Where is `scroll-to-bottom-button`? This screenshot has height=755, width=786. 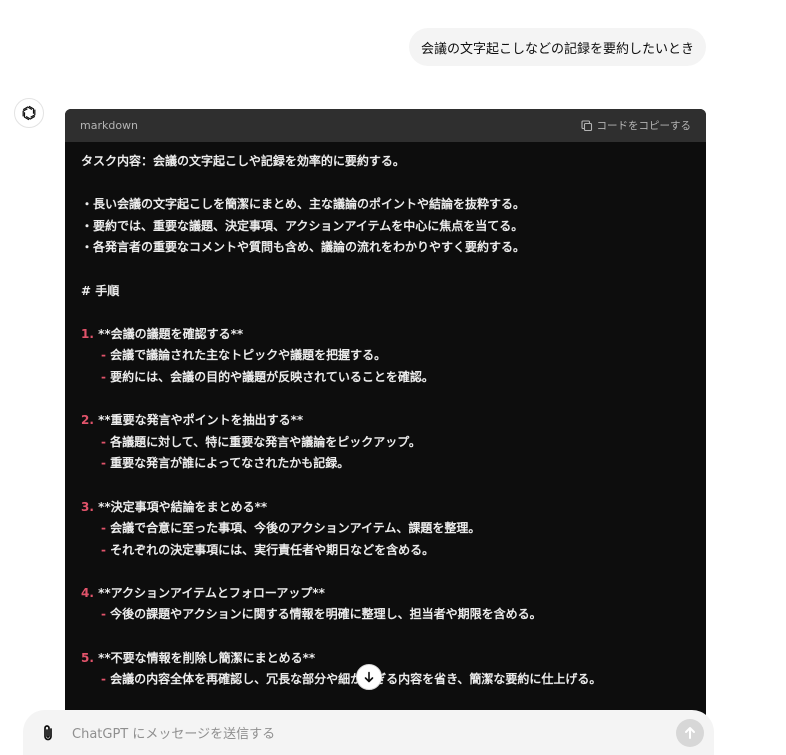
scroll-to-bottom-button is located at coordinates (369, 677).